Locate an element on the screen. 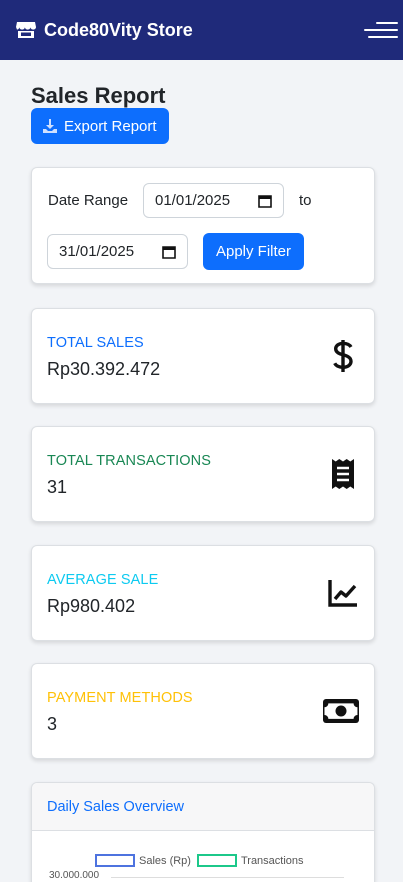  start-date-input: 01/01/2025 is located at coordinates (213, 200).